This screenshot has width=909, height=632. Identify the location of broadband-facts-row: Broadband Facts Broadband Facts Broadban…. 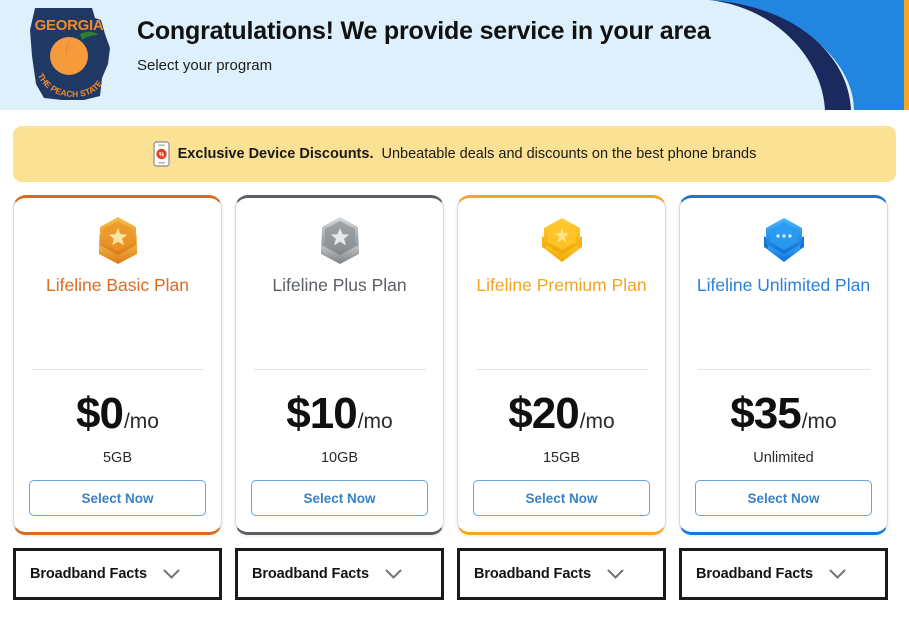
(454, 567).